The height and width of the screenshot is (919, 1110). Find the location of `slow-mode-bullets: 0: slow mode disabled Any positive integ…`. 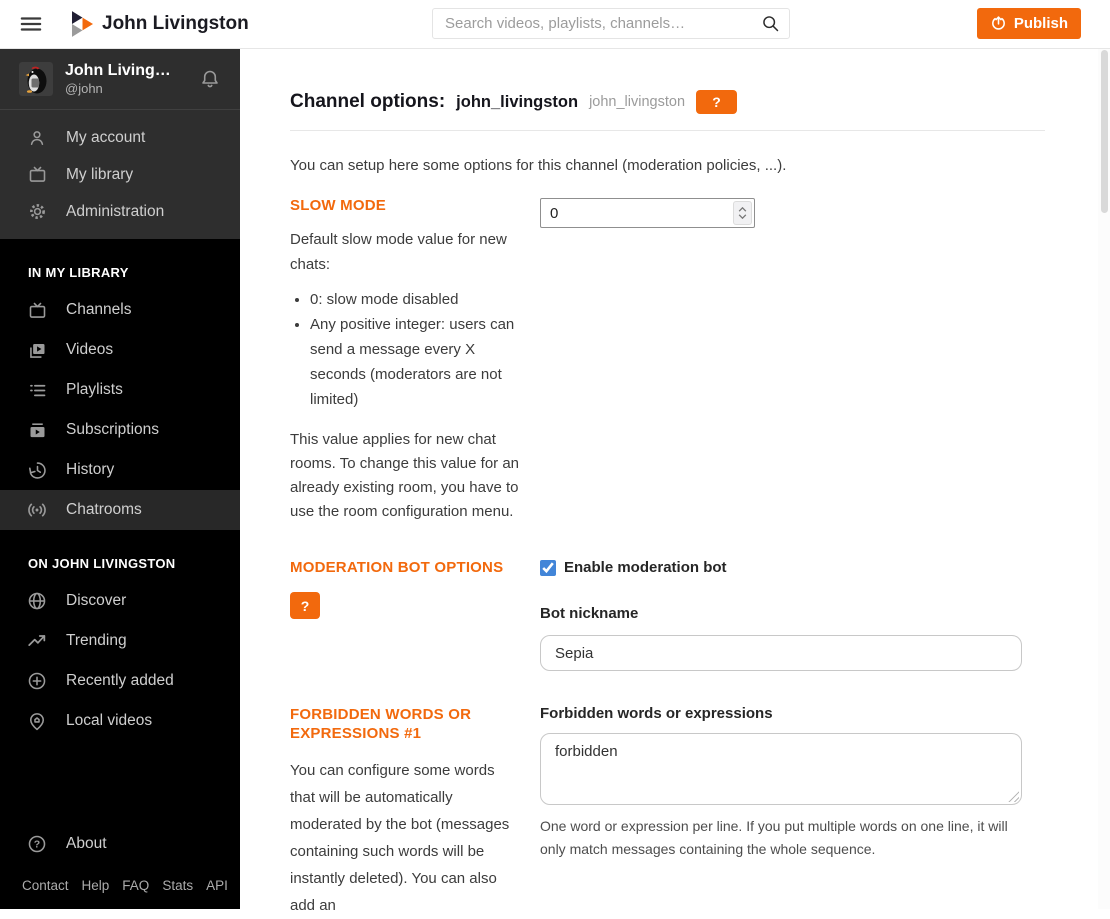

slow-mode-bullets: 0: slow mode disabled Any positive integ… is located at coordinates (405, 349).